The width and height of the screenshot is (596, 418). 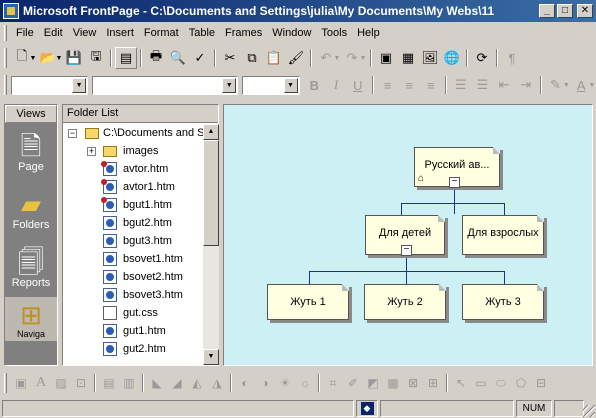 What do you see at coordinates (133, 133) in the screenshot?
I see `tree-root-folder: − C:\Documents and S` at bounding box center [133, 133].